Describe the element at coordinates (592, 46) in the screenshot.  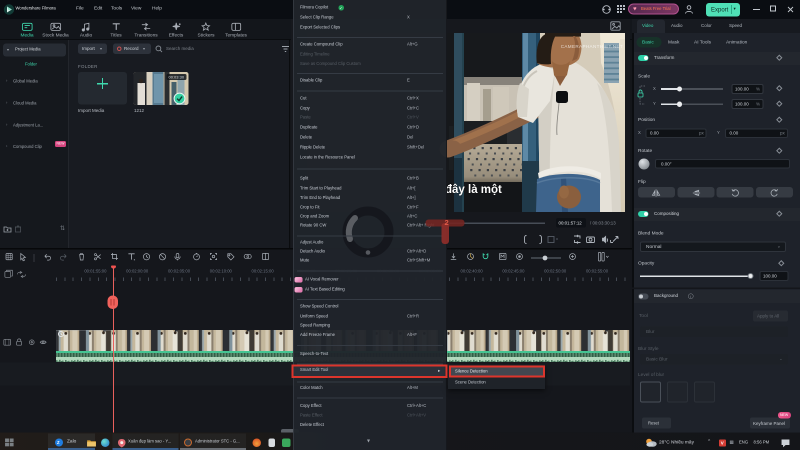
I see `svg-text: CAMERAPHANTHIET.NET` at that location.